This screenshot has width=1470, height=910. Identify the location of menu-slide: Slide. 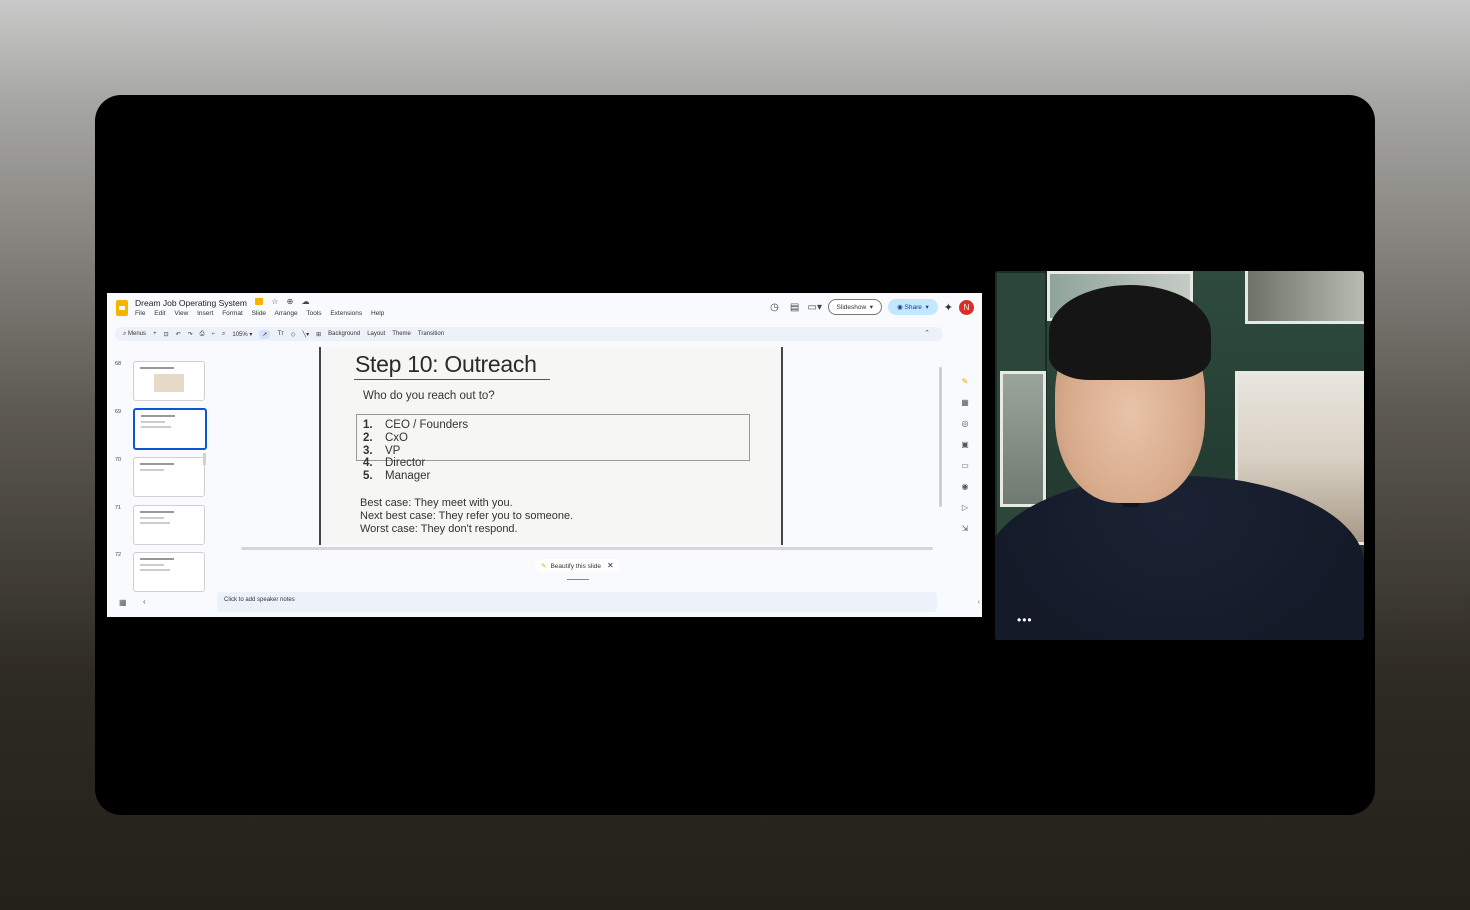
(259, 313).